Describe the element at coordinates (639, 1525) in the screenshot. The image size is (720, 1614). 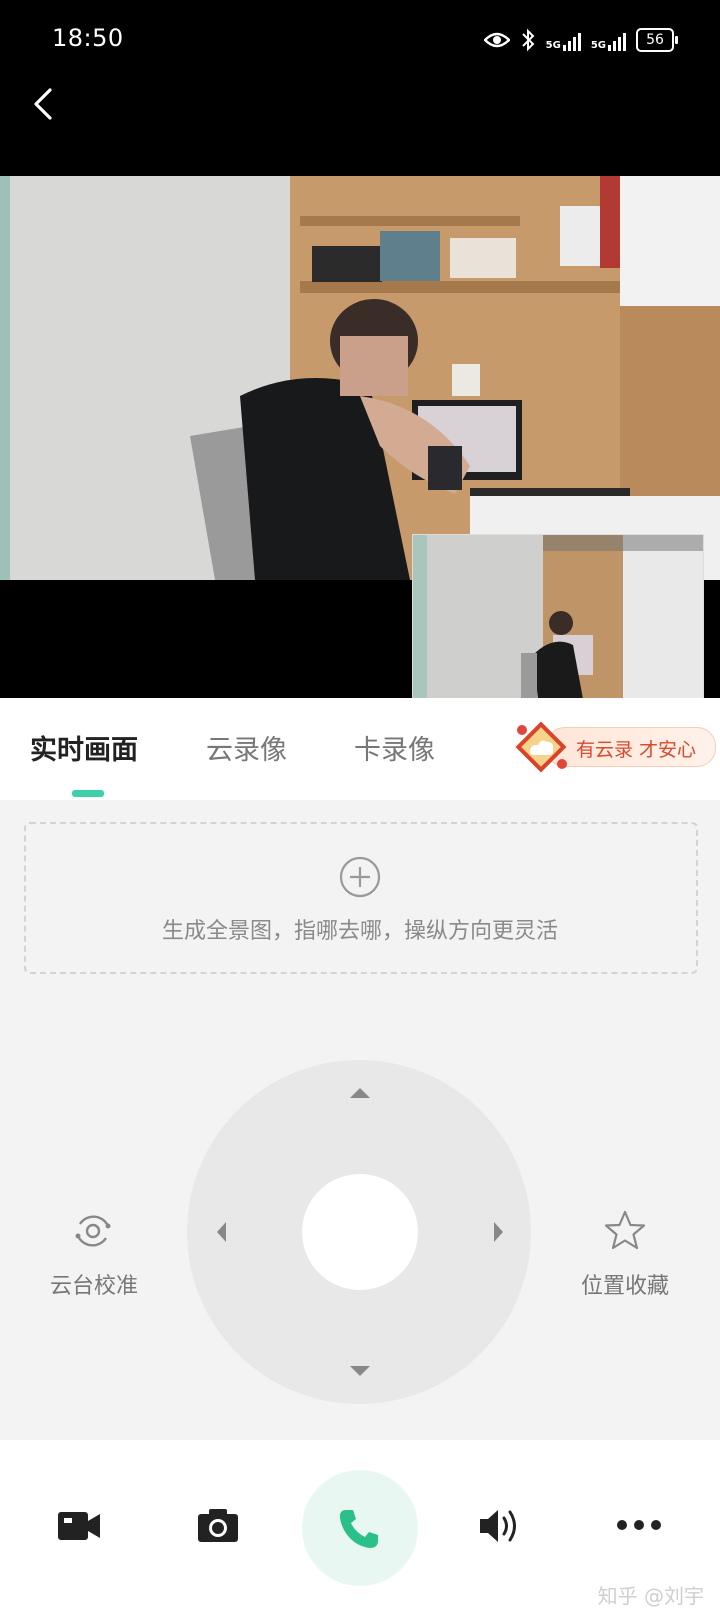
I see `more-icon` at that location.